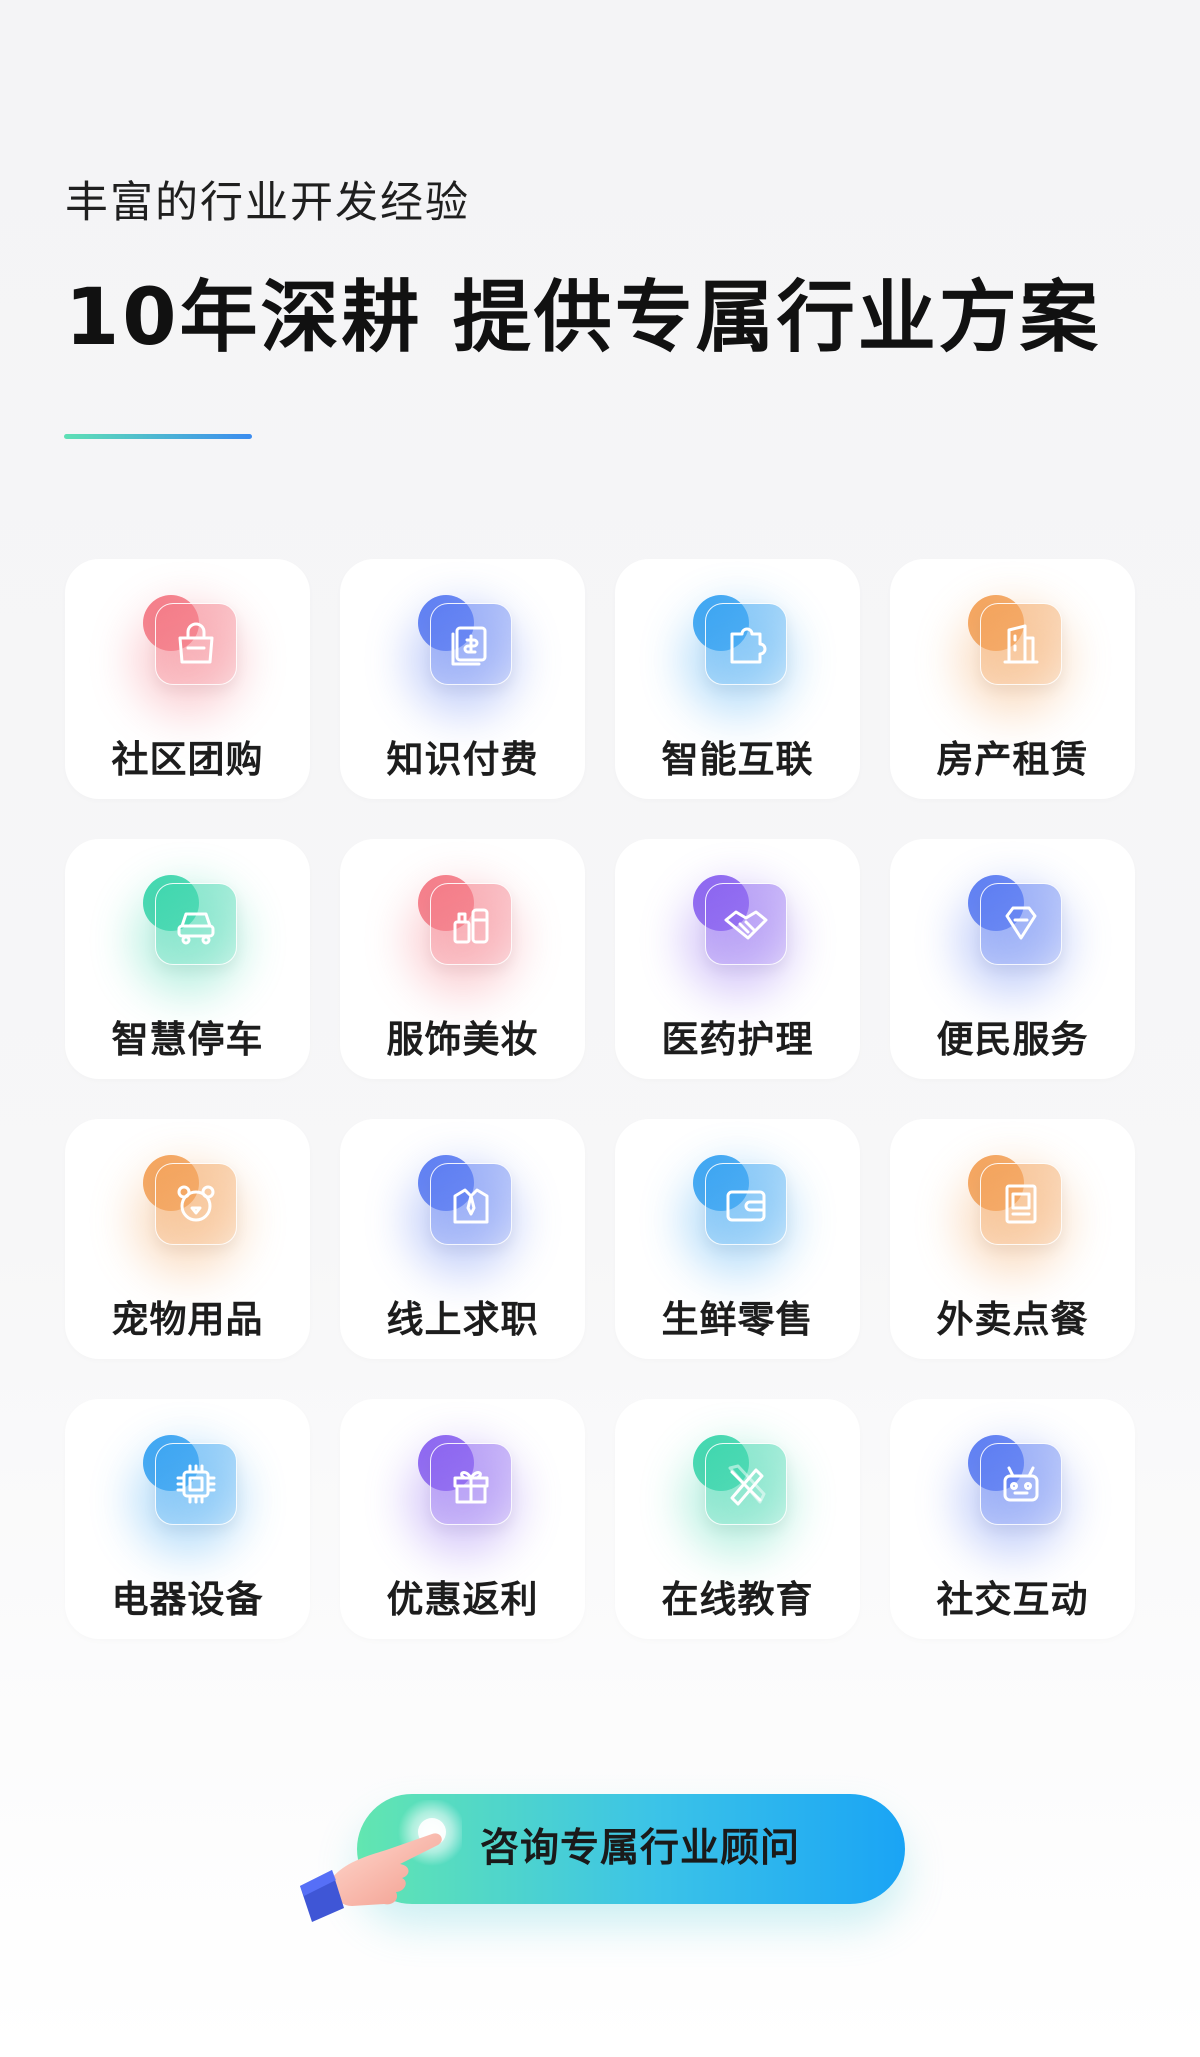  What do you see at coordinates (1012, 1319) in the screenshot?
I see `industry-card-label: 外卖点餐` at bounding box center [1012, 1319].